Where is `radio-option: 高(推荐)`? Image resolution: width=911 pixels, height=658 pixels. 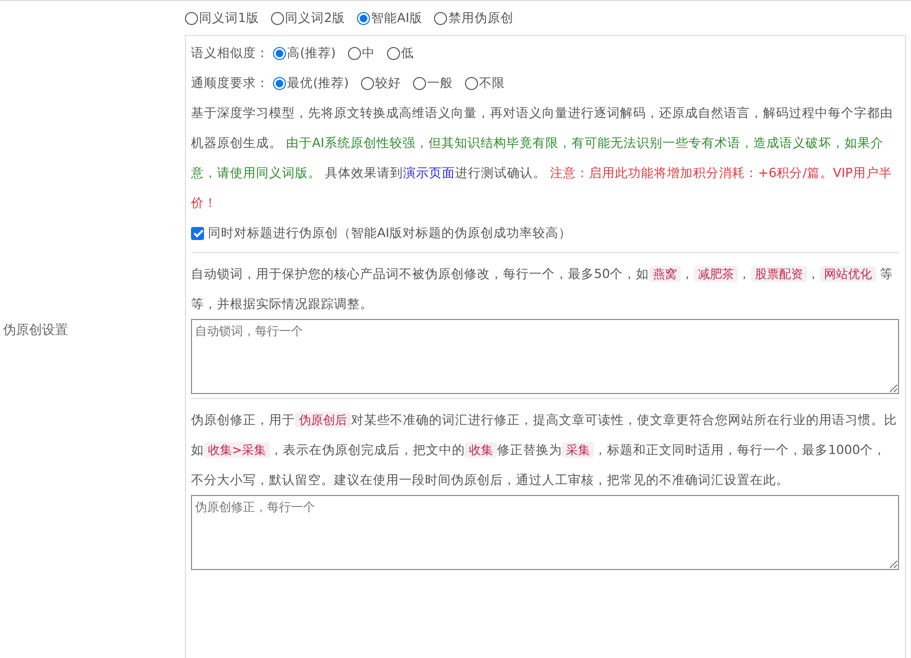 radio-option: 高(推荐) is located at coordinates (304, 53).